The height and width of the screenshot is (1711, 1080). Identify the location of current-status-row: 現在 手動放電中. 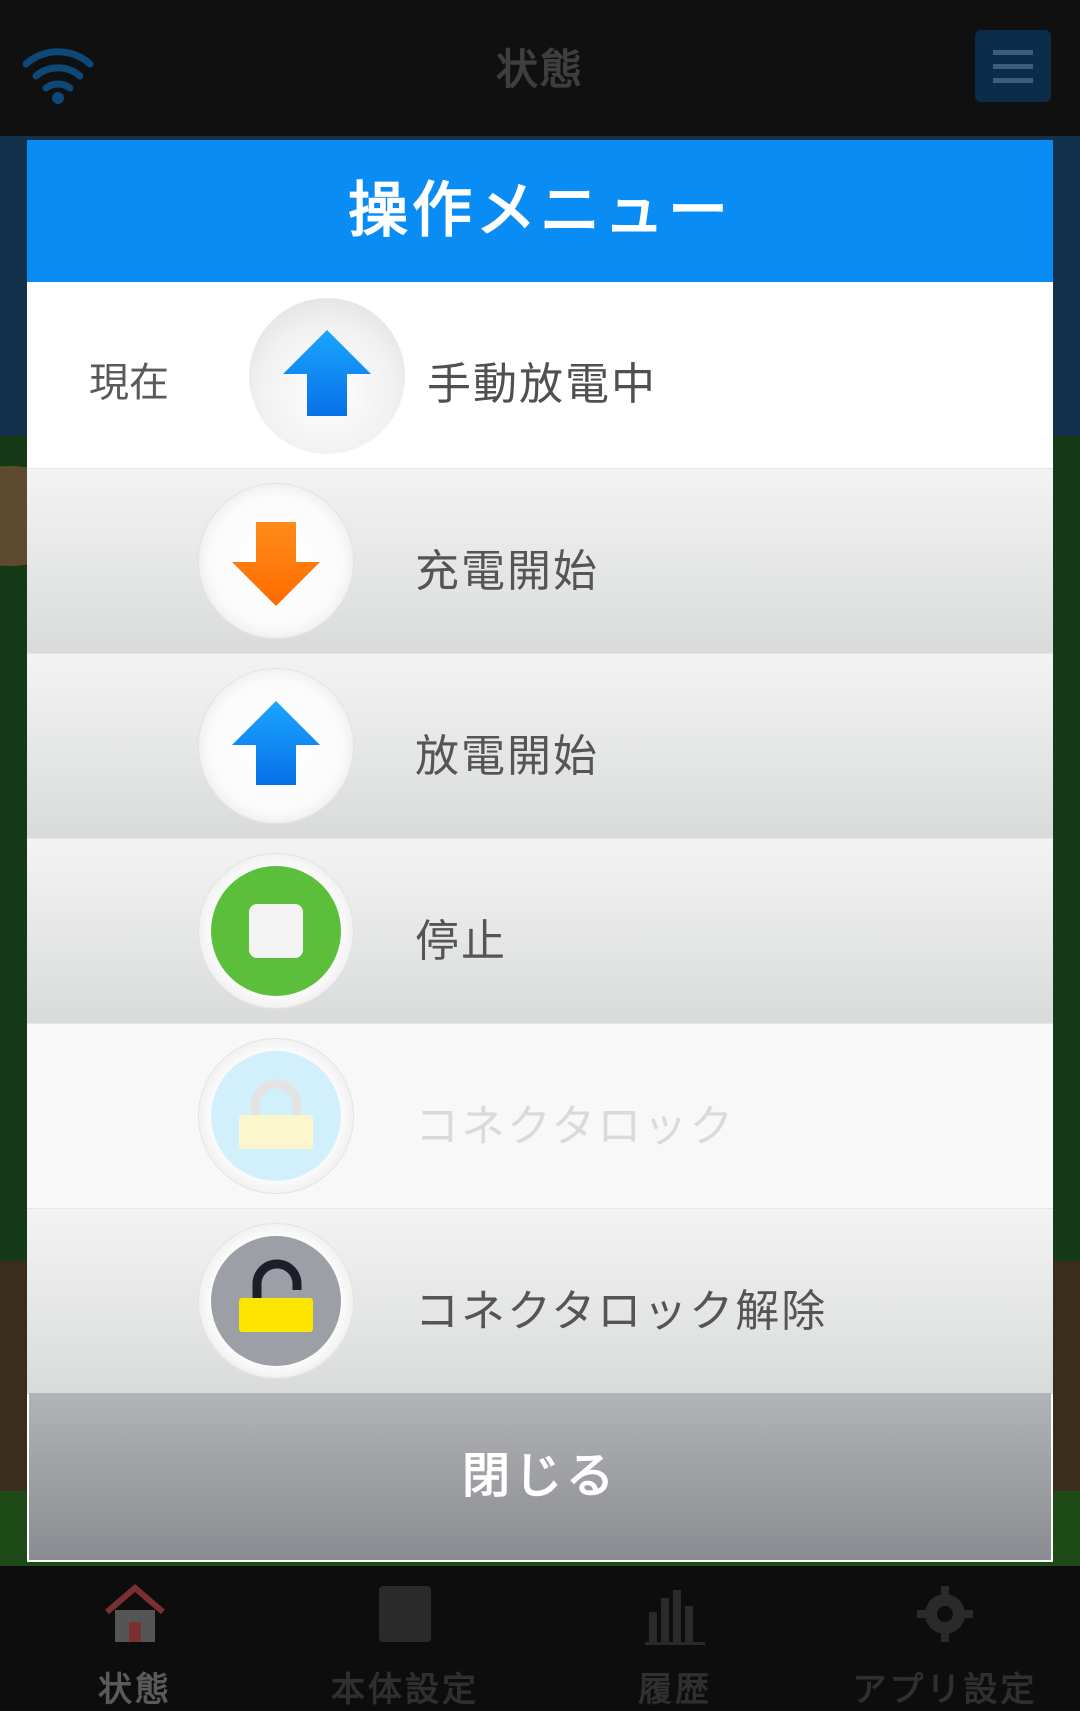
(540, 375).